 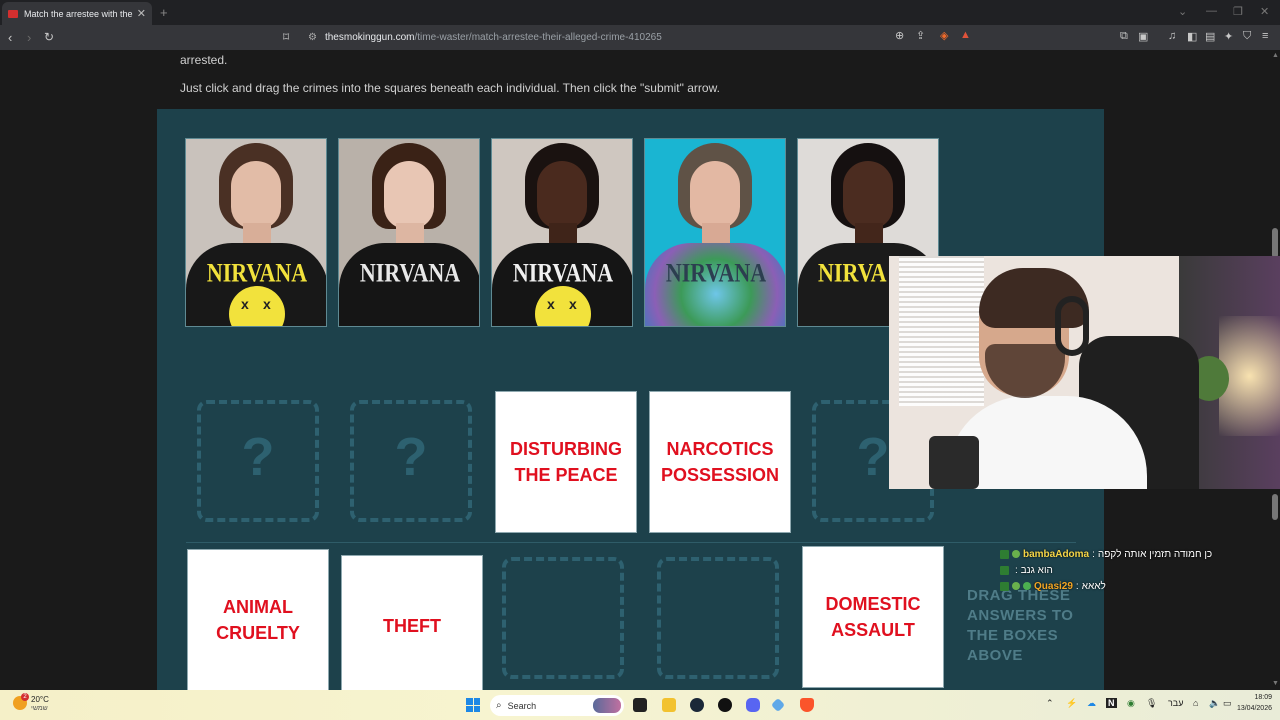 What do you see at coordinates (715, 232) in the screenshot?
I see `mugshot-4: NIRVANA` at bounding box center [715, 232].